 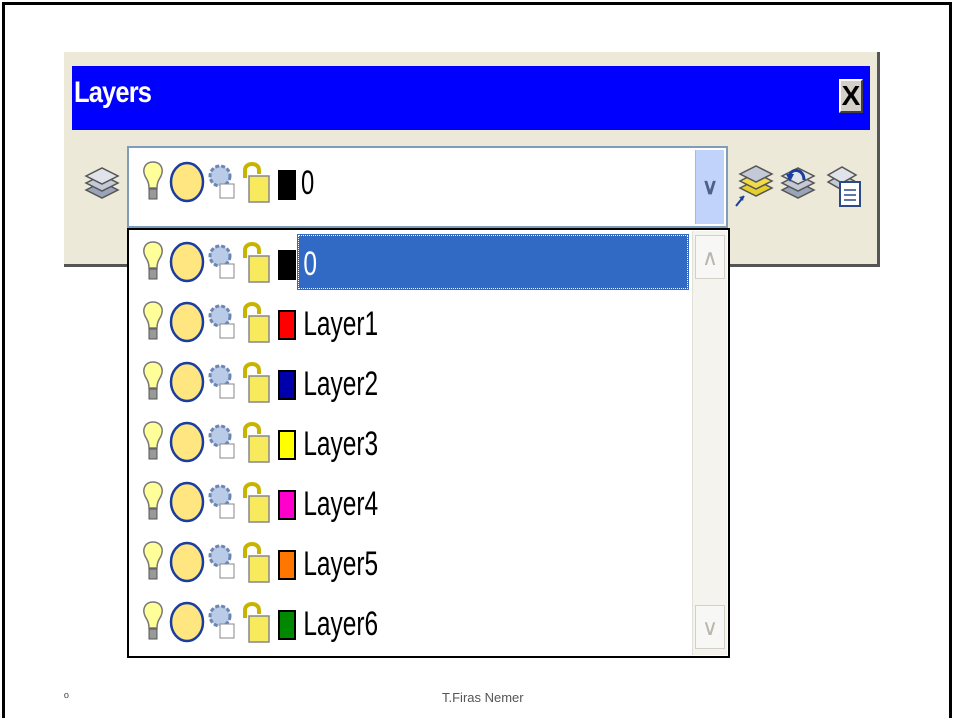 What do you see at coordinates (66, 697) in the screenshot?
I see `slide-number: º` at bounding box center [66, 697].